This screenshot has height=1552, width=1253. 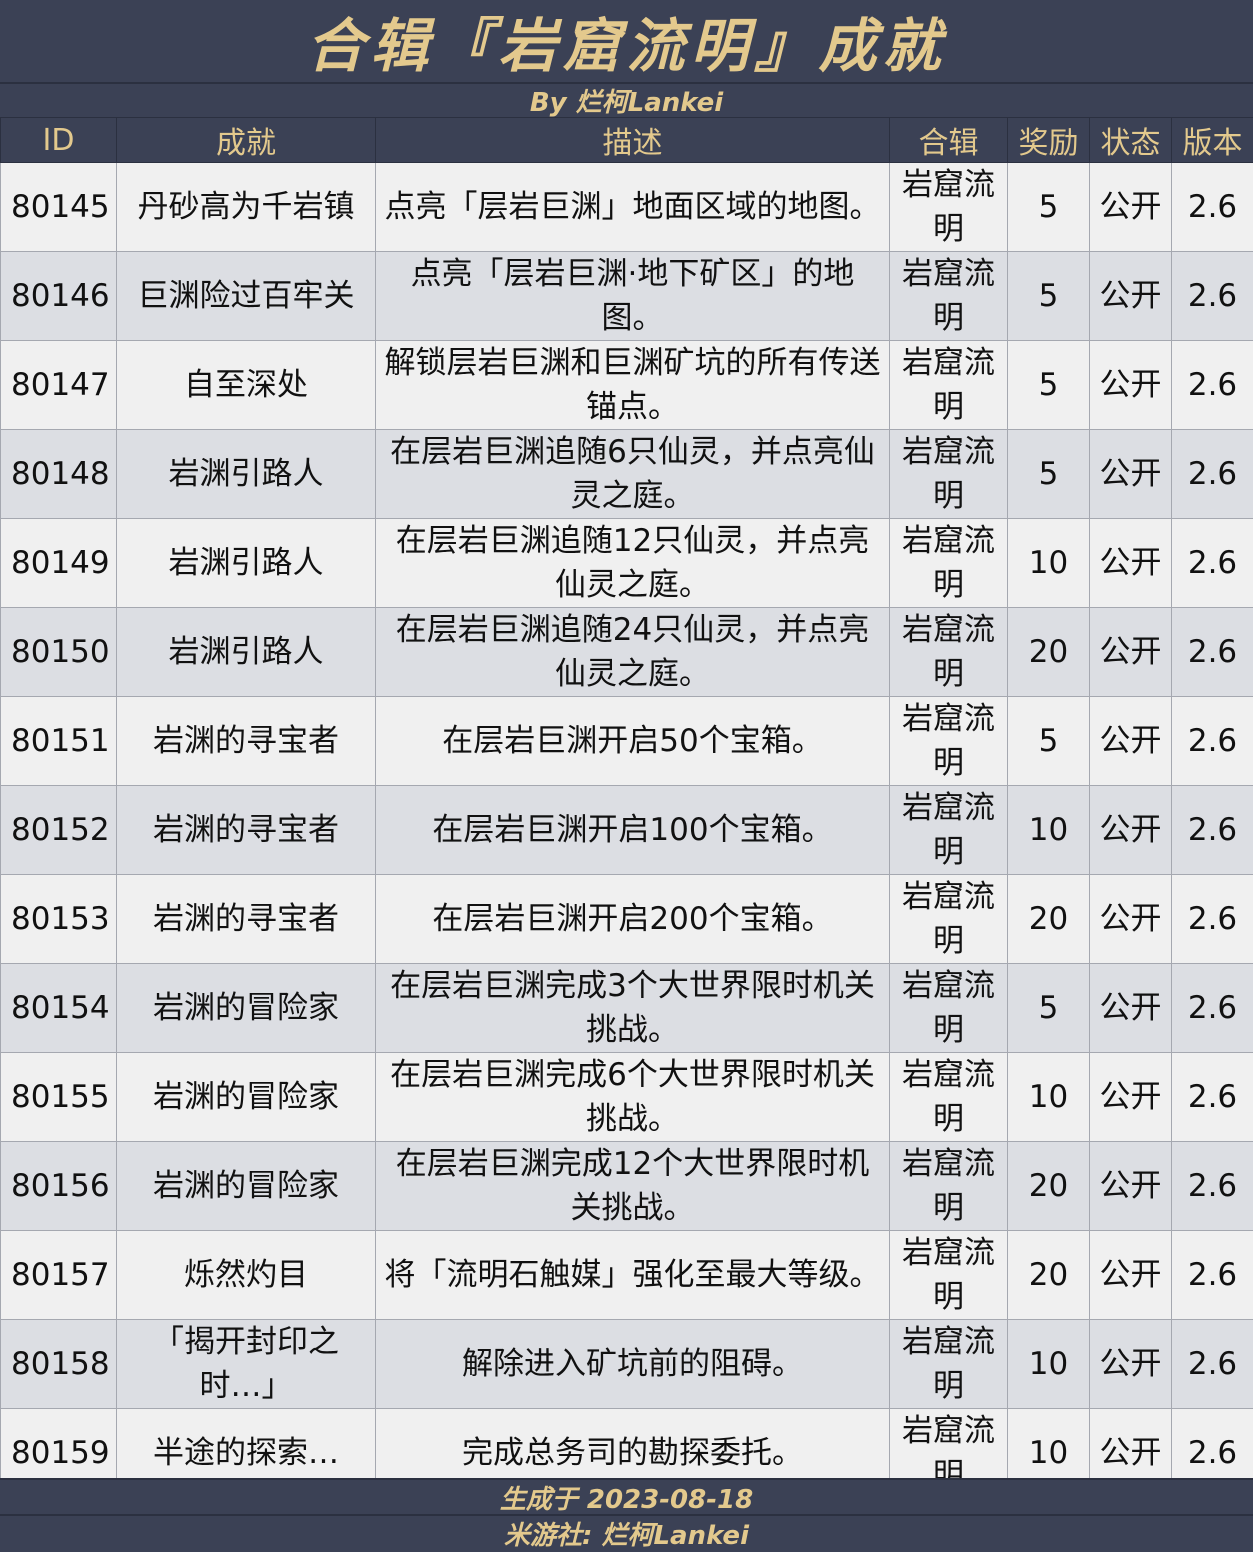 I want to click on cell-id: 80149, so click(x=59, y=563).